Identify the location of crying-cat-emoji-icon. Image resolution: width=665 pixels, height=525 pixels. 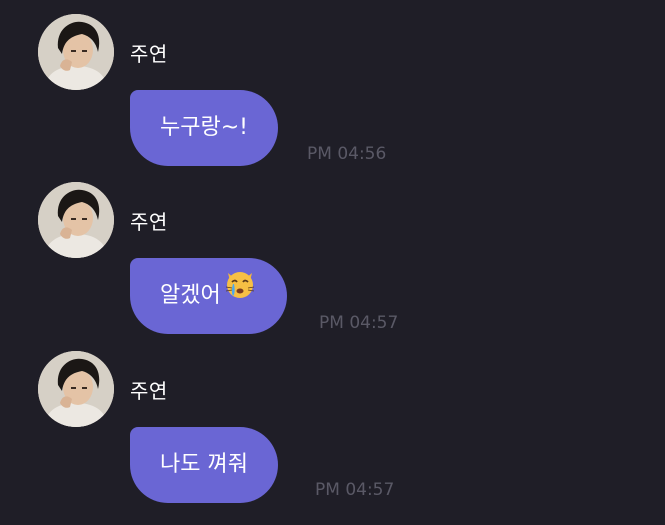
(240, 294).